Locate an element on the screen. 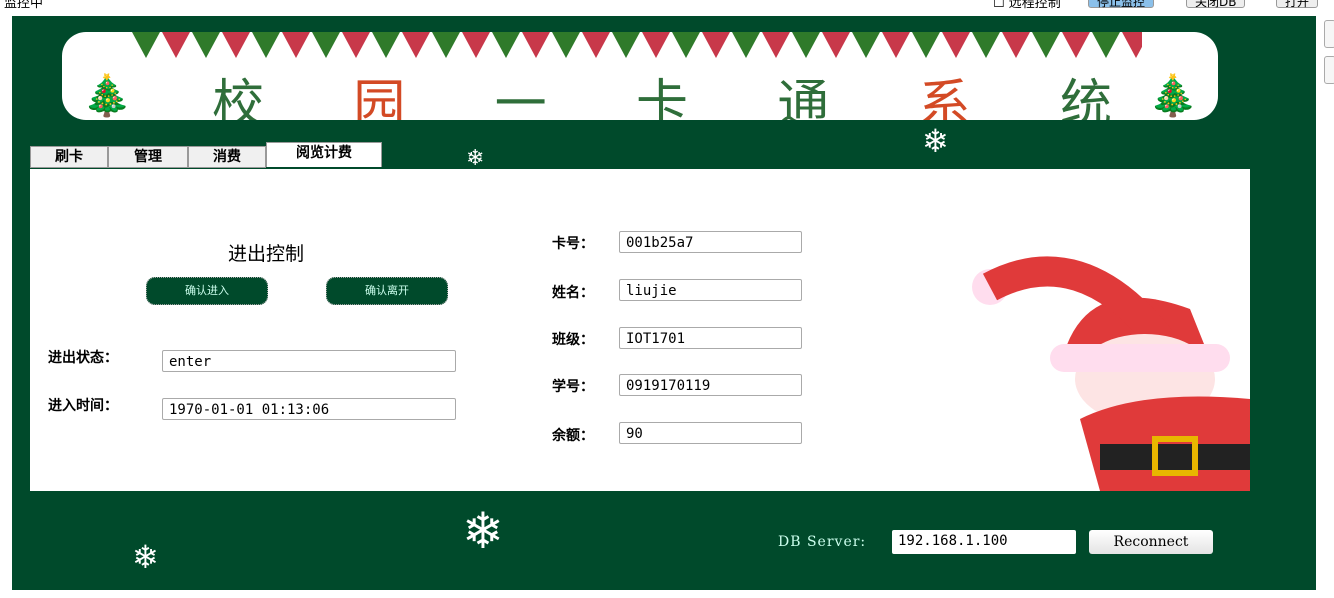 This screenshot has width=1334, height=598. time-field: 1970-01-01 01:13:06 is located at coordinates (309, 409).